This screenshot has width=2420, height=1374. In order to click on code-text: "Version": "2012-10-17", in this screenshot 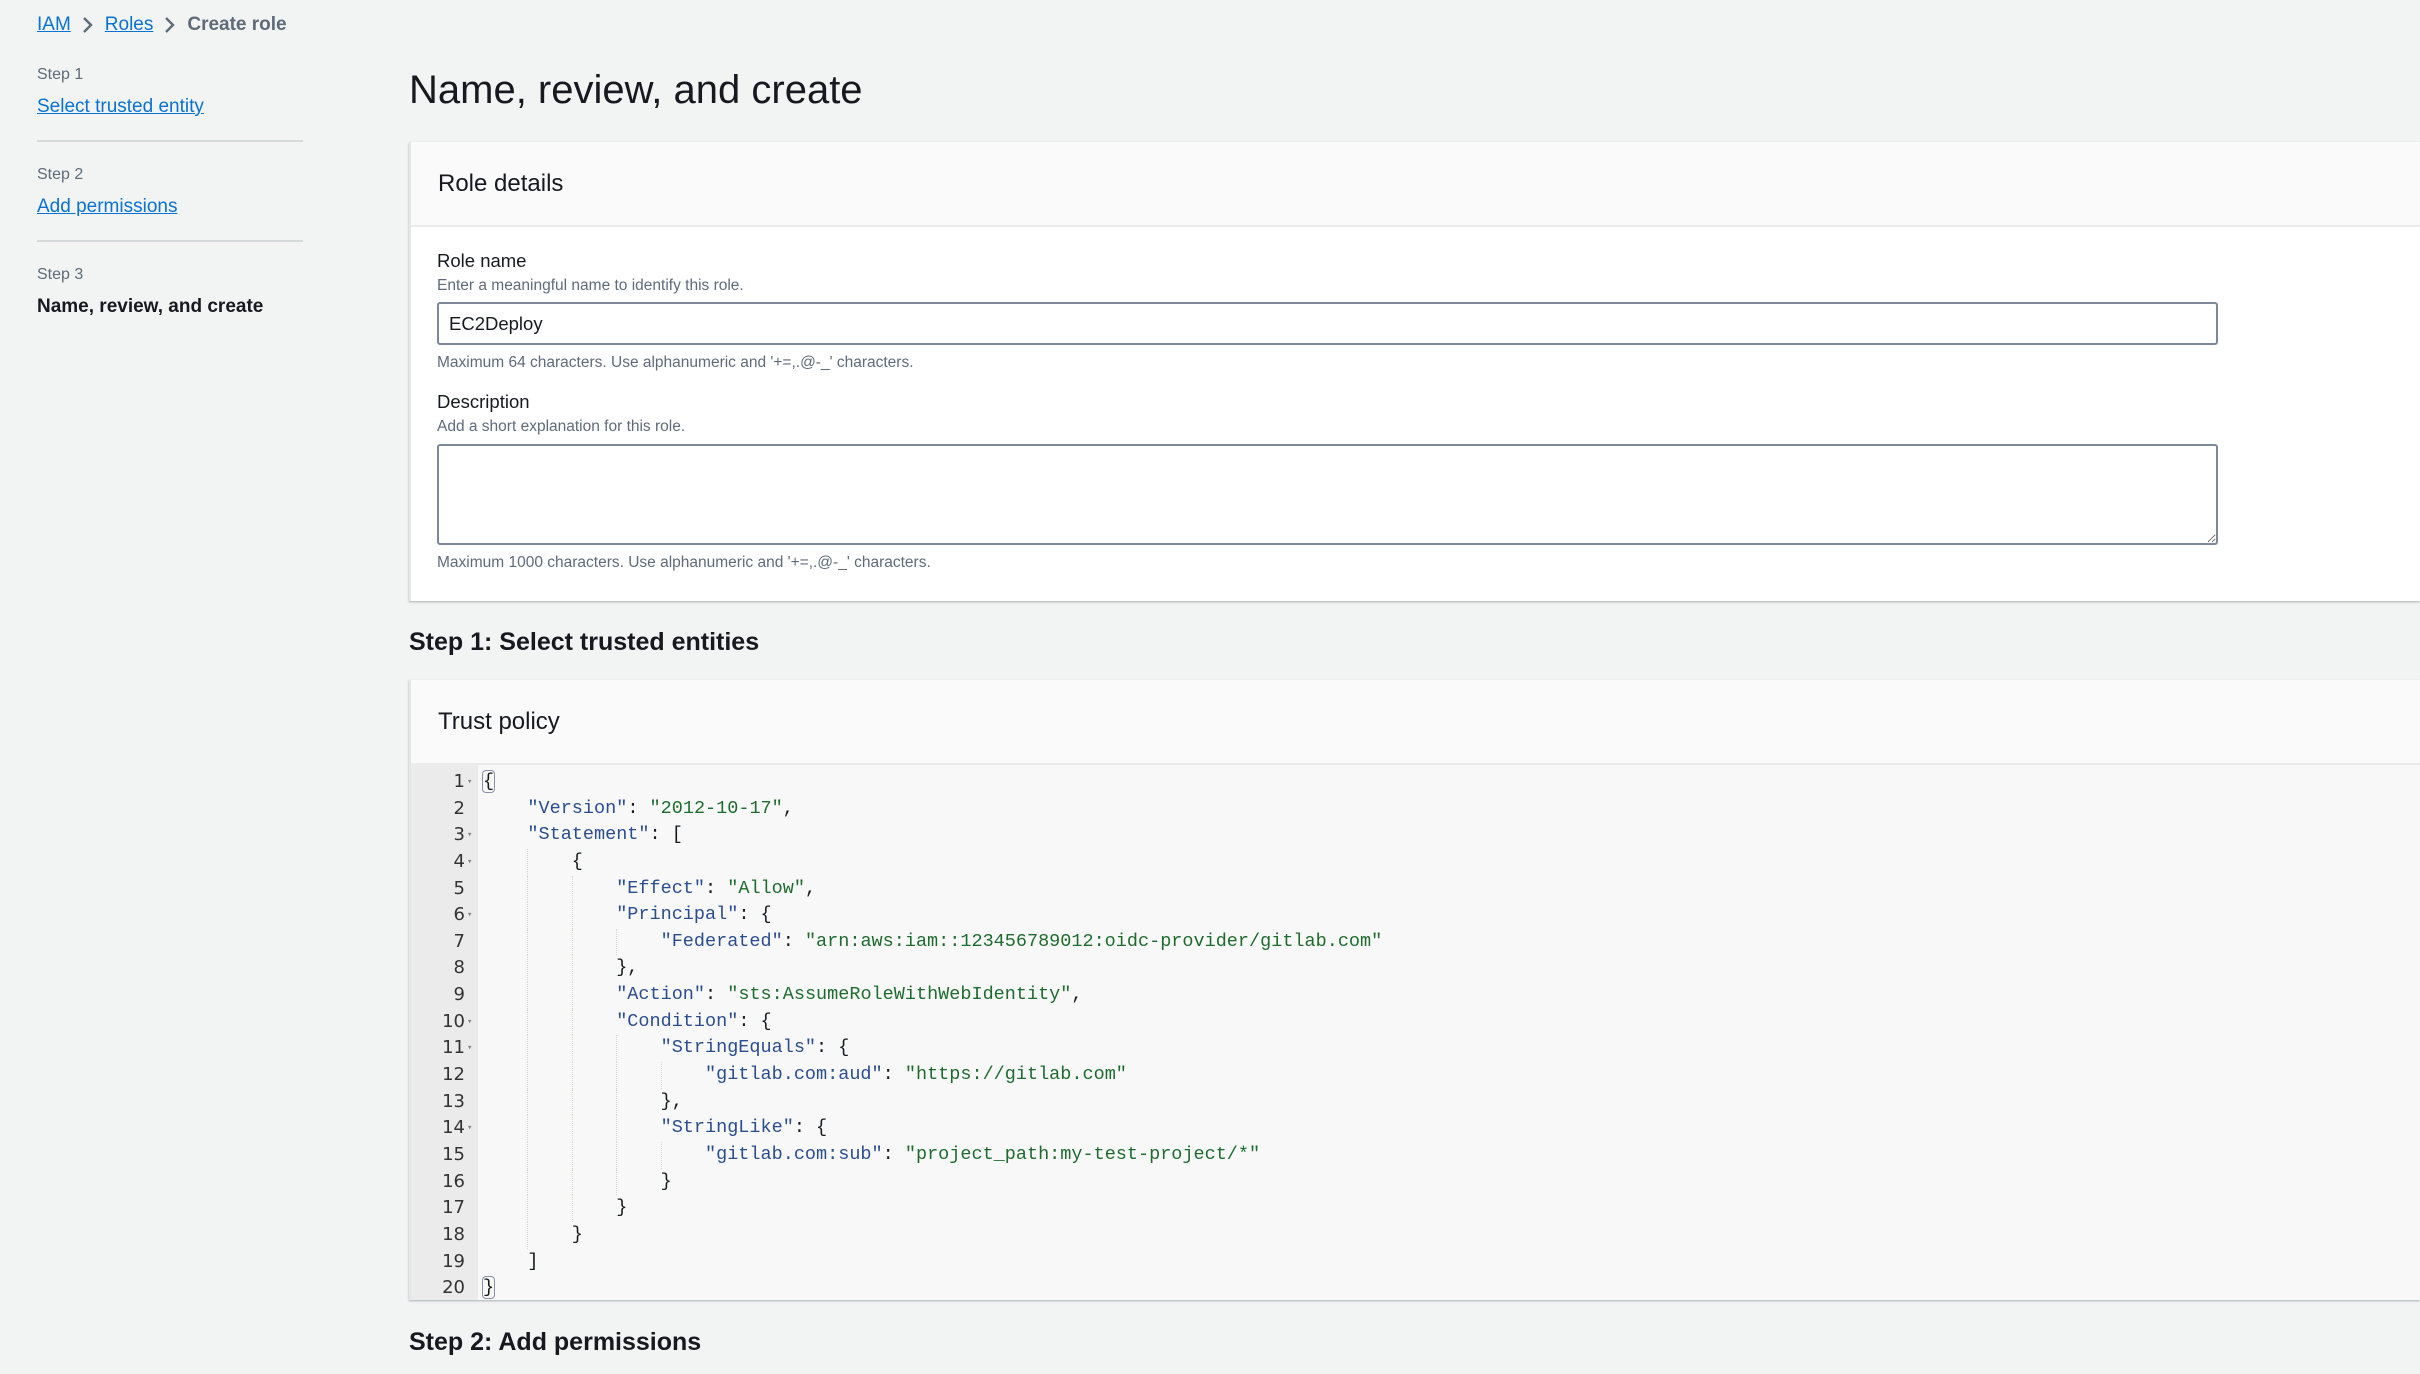, I will do `click(660, 809)`.